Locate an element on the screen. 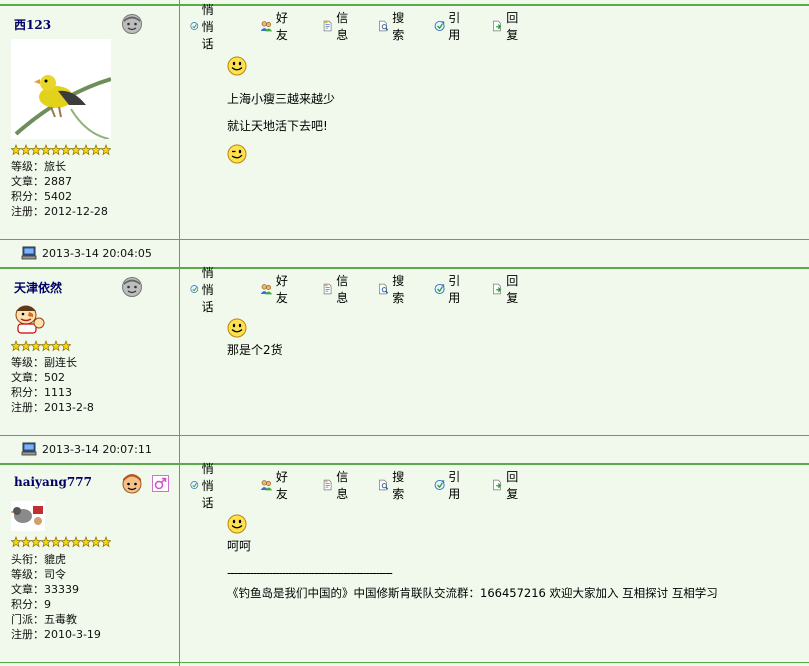 The image size is (809, 666). post-time: 2013-3-14 20:07:11 is located at coordinates (97, 449).